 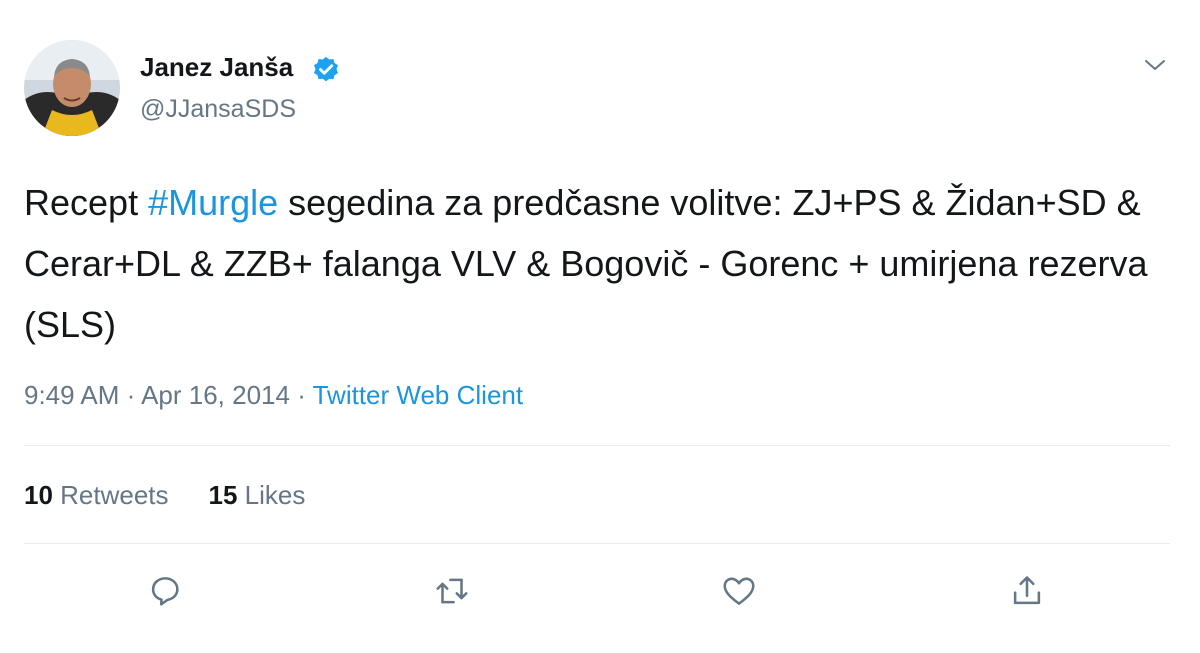 I want to click on retweet-button, so click(x=452, y=591).